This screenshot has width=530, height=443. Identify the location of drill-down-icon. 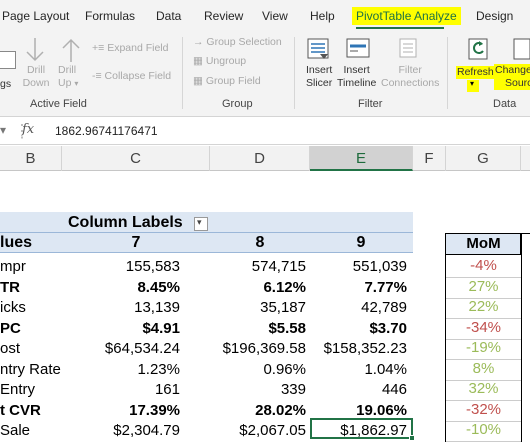
(35, 50).